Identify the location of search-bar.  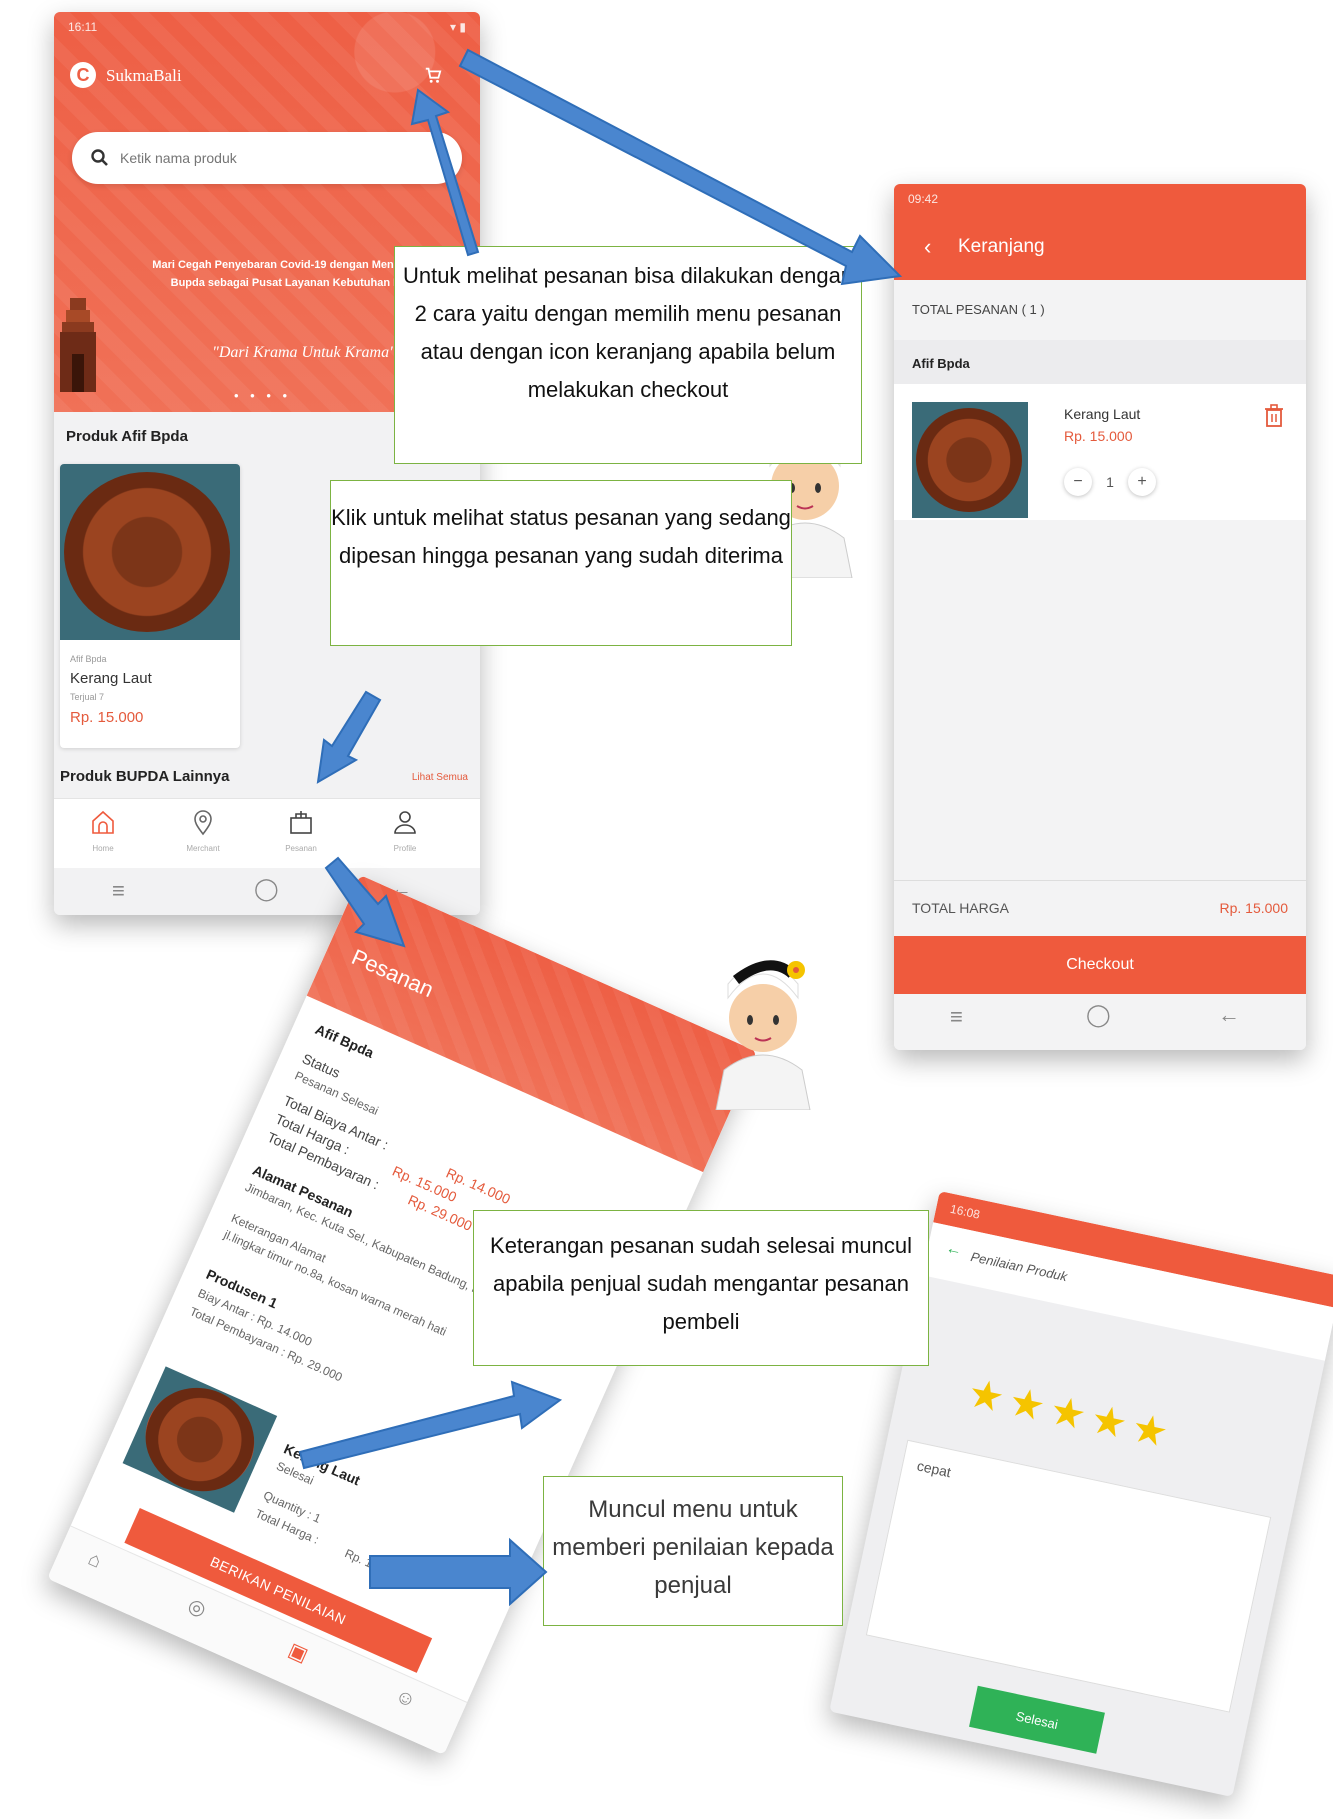
(267, 158).